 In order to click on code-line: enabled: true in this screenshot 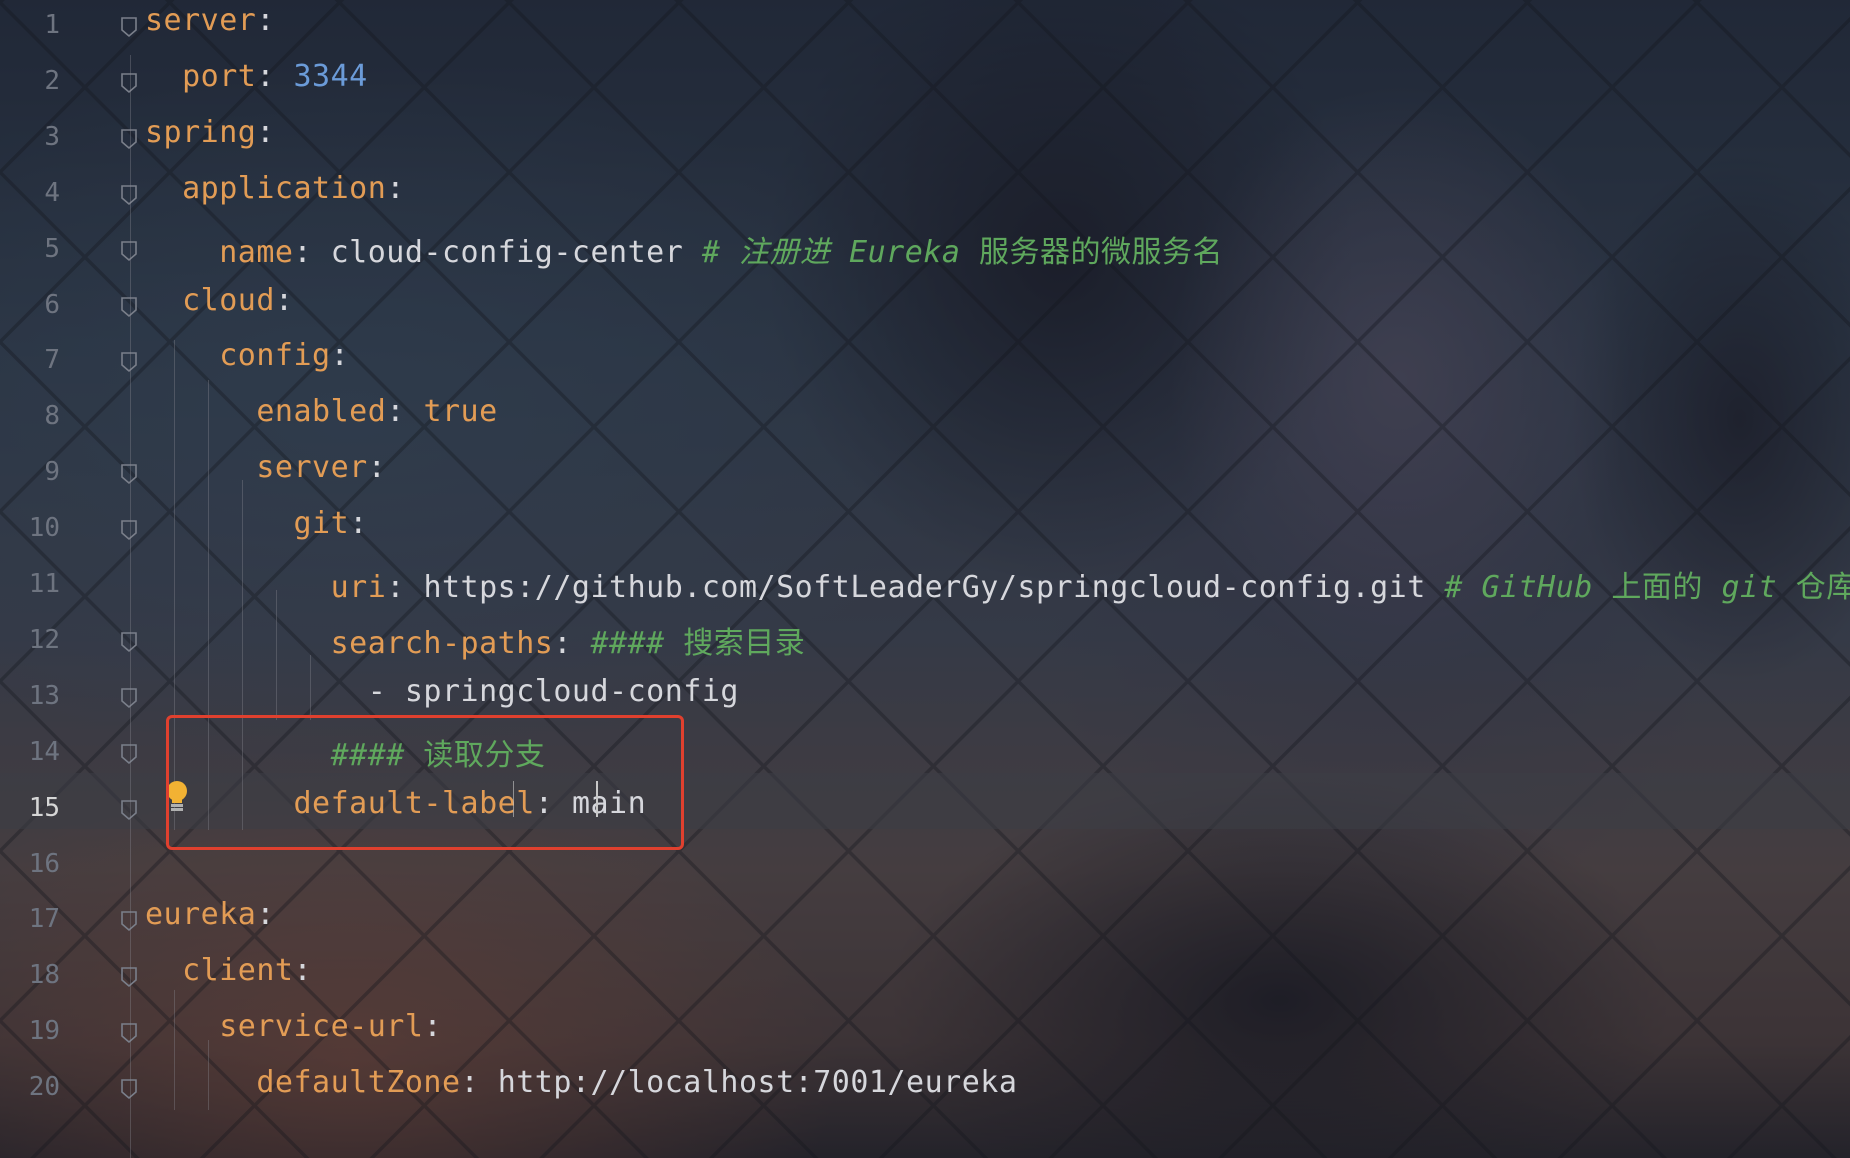, I will do `click(321, 411)`.